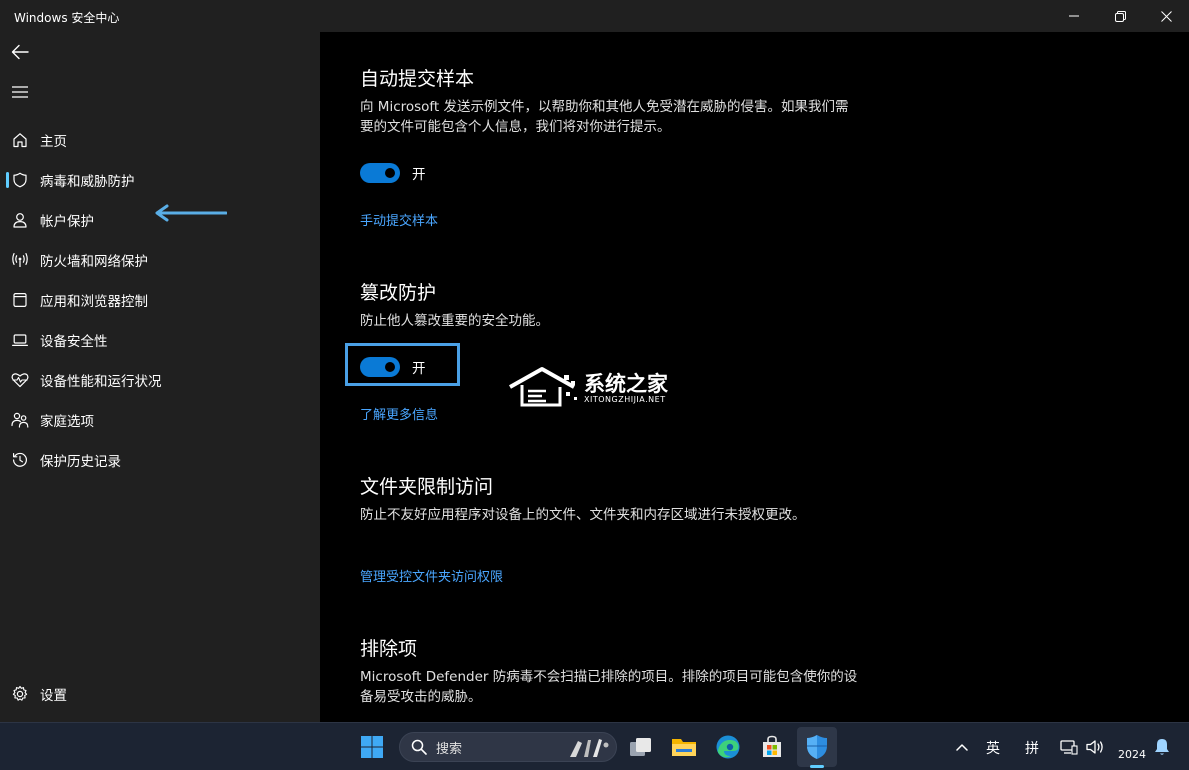  Describe the element at coordinates (20, 420) in the screenshot. I see `family-icon` at that location.